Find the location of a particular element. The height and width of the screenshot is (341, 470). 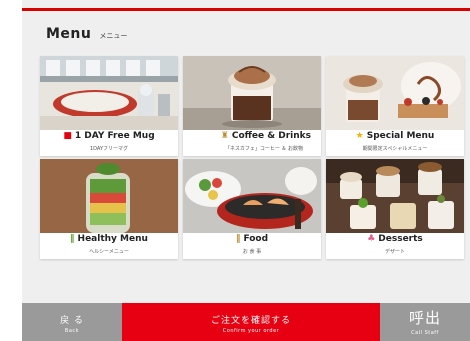

call-staff-sublabel: Call Staff is located at coordinates (425, 333).